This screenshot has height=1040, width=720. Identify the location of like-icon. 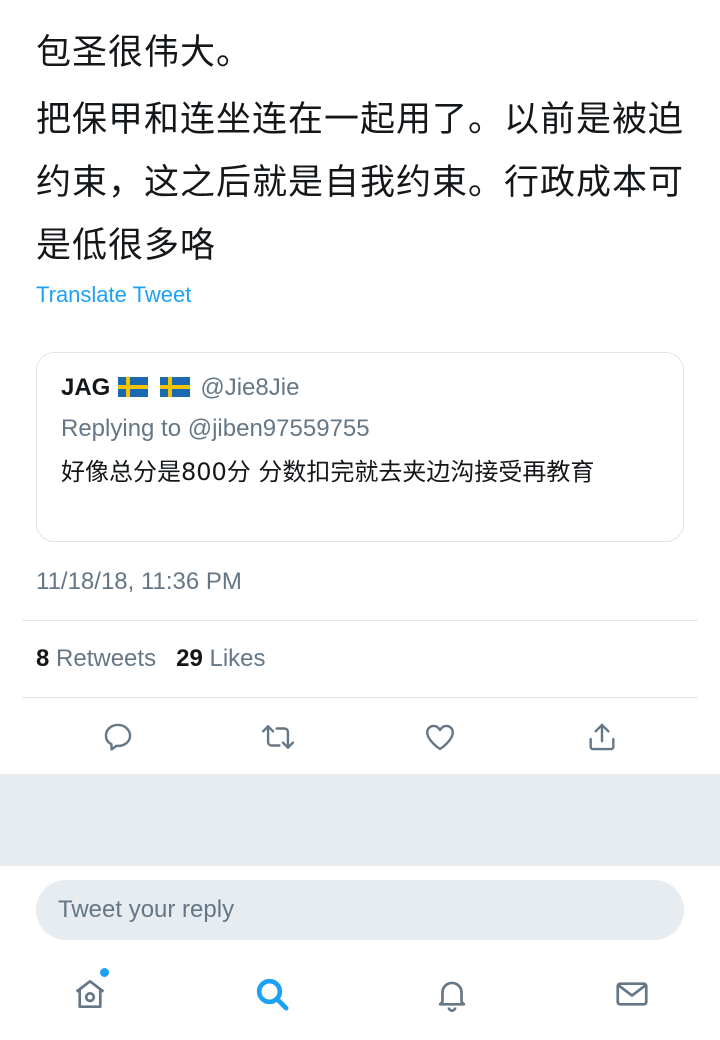
(440, 737).